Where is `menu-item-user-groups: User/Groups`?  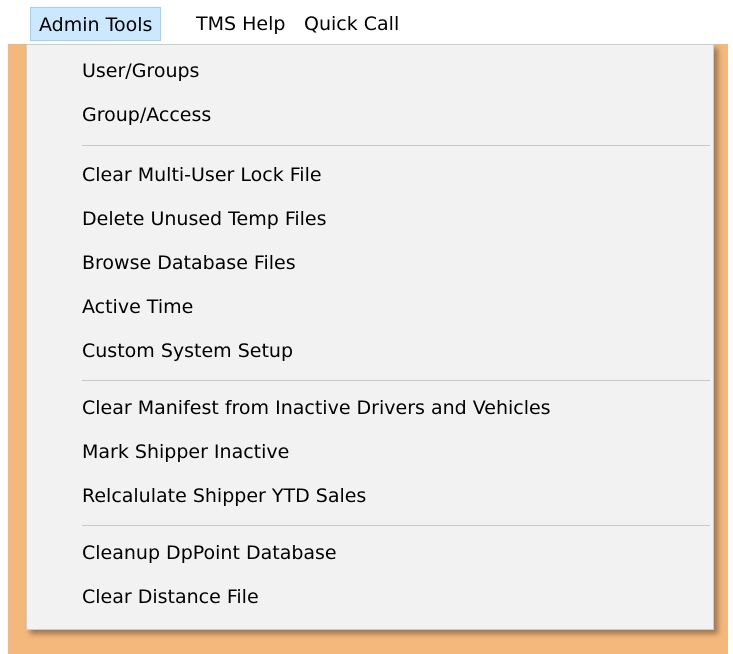 menu-item-user-groups: User/Groups is located at coordinates (370, 71).